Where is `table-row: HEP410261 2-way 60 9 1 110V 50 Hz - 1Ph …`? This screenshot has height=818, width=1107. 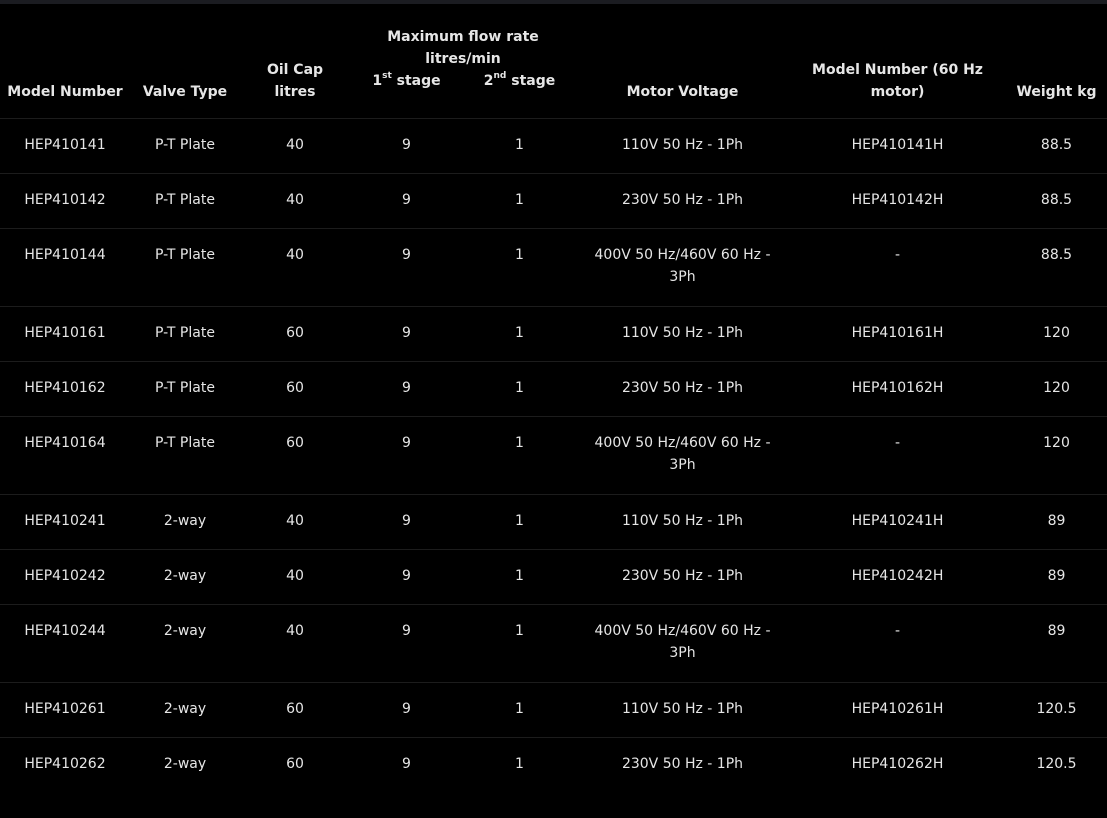
table-row: HEP410261 2-way 60 9 1 110V 50 Hz - 1Ph … is located at coordinates (553, 710).